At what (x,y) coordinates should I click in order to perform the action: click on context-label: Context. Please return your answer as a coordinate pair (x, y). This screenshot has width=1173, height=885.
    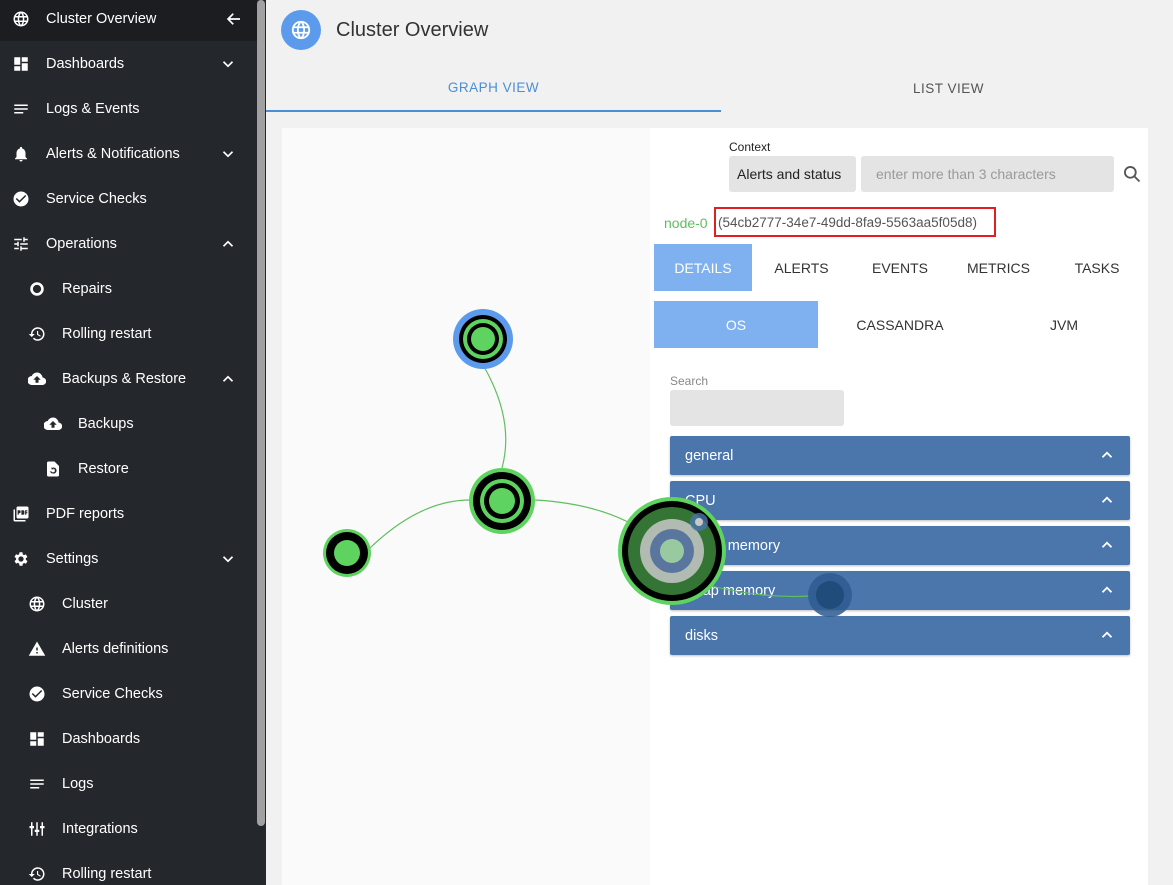
    Looking at the image, I should click on (750, 147).